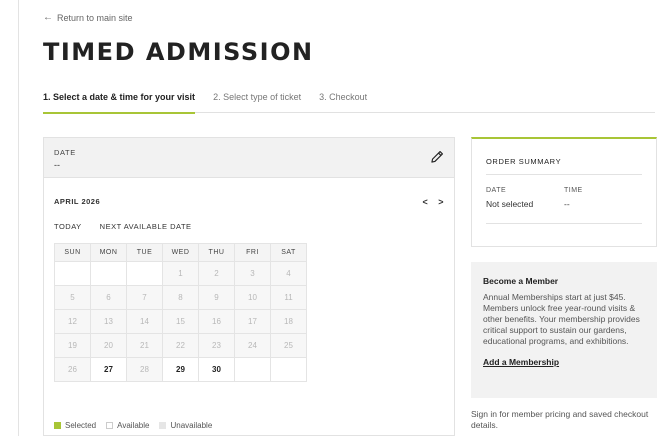  What do you see at coordinates (57, 425) in the screenshot?
I see `selected-swatch` at bounding box center [57, 425].